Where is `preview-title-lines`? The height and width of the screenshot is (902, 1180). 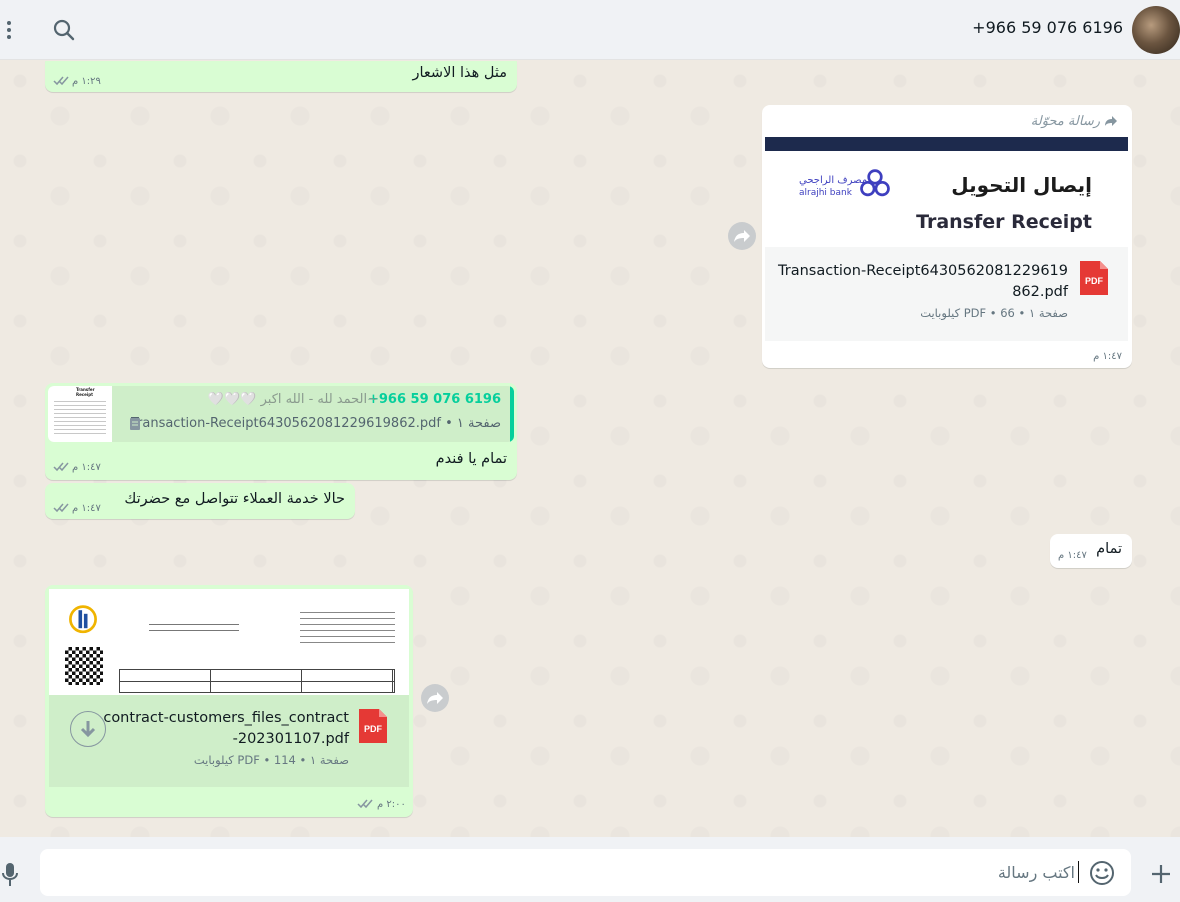 preview-title-lines is located at coordinates (194, 626).